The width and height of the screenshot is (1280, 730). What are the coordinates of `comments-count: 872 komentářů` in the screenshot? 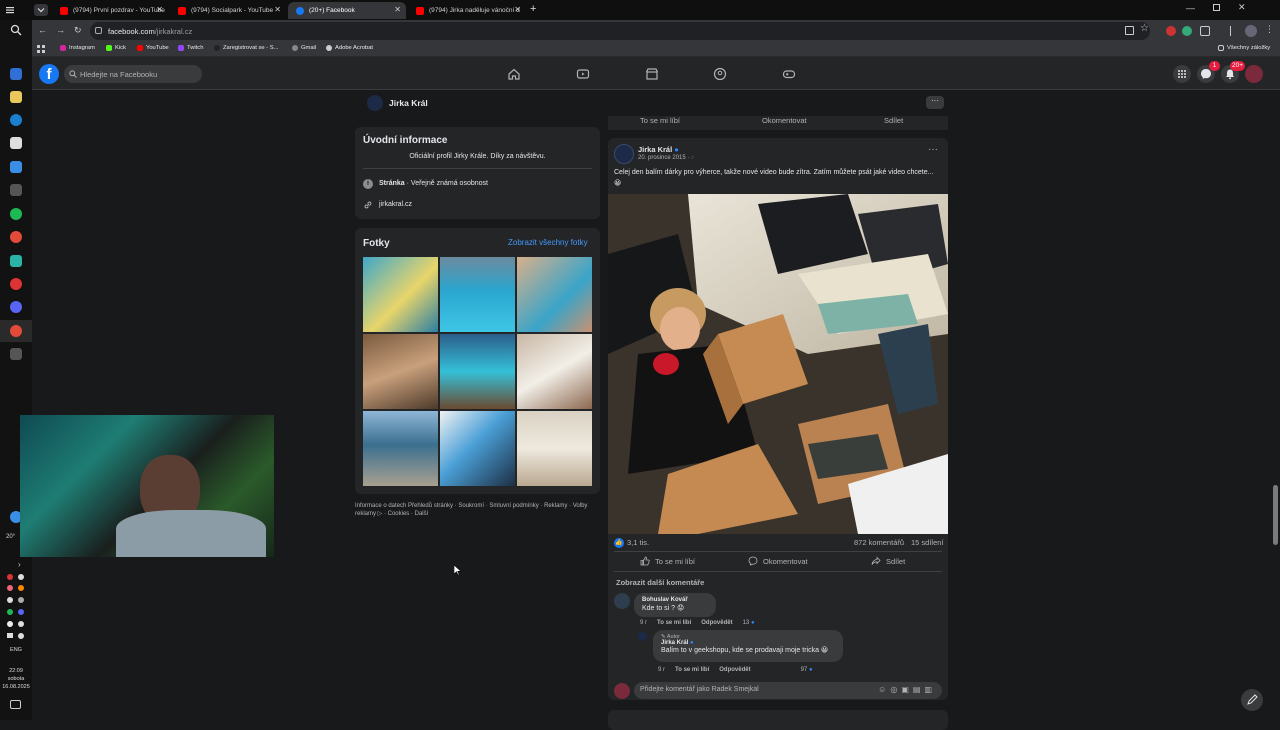 It's located at (879, 542).